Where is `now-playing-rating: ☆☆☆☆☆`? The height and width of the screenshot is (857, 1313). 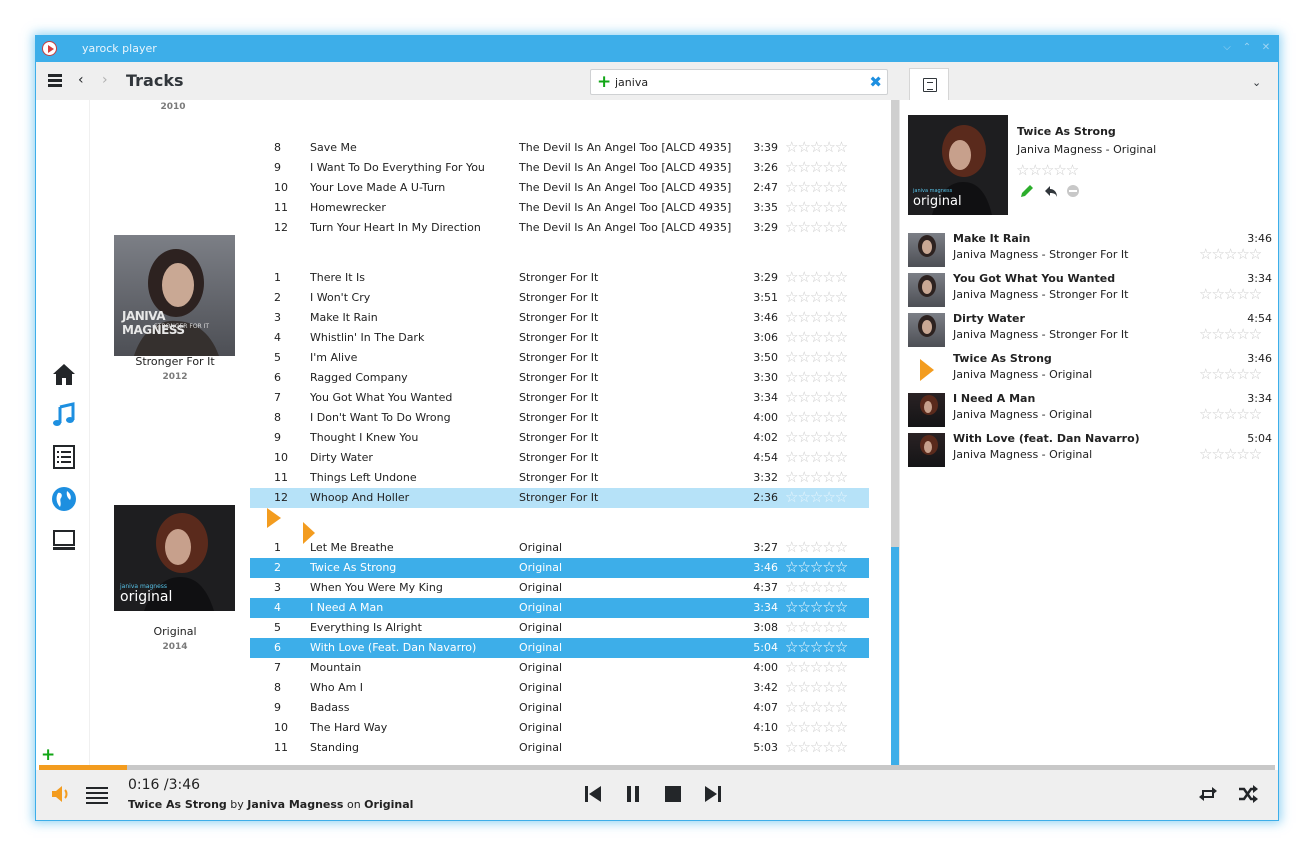
now-playing-rating: ☆☆☆☆☆ is located at coordinates (1047, 170).